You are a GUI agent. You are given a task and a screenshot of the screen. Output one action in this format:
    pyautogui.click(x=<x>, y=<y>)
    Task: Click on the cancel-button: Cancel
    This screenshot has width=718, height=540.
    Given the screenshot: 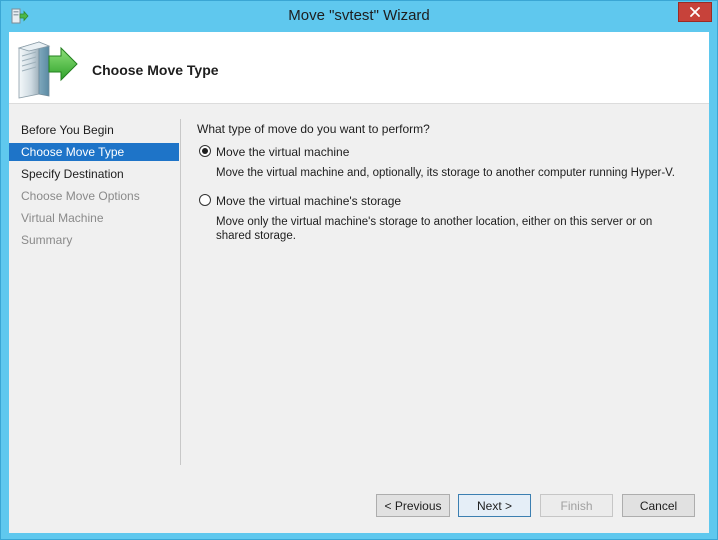 What is the action you would take?
    pyautogui.click(x=658, y=505)
    